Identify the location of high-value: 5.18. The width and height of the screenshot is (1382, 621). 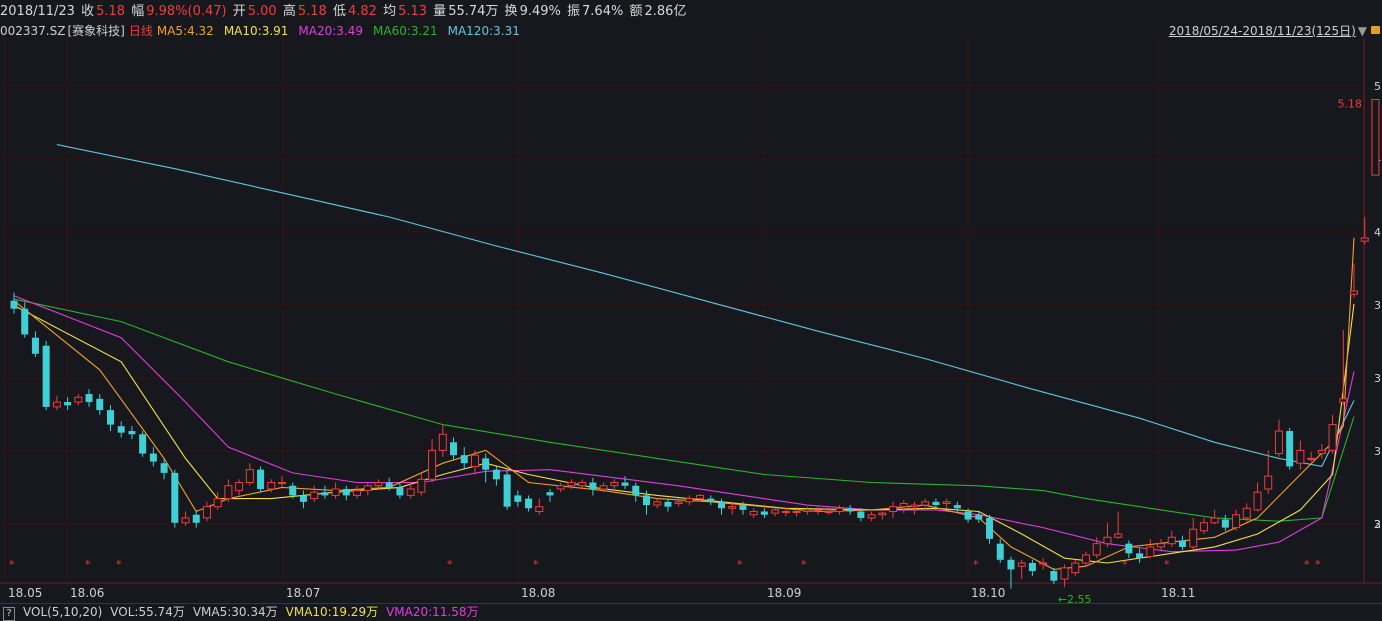
(312, 11).